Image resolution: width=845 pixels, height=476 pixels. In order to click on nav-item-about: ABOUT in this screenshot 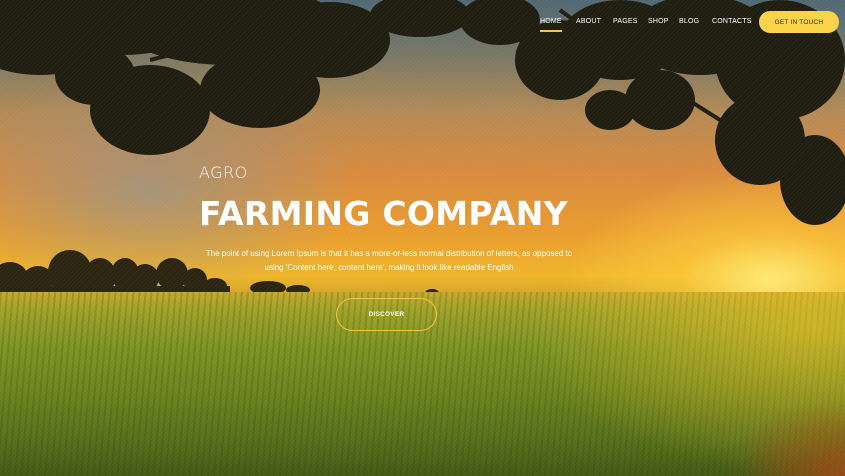, I will do `click(588, 21)`.